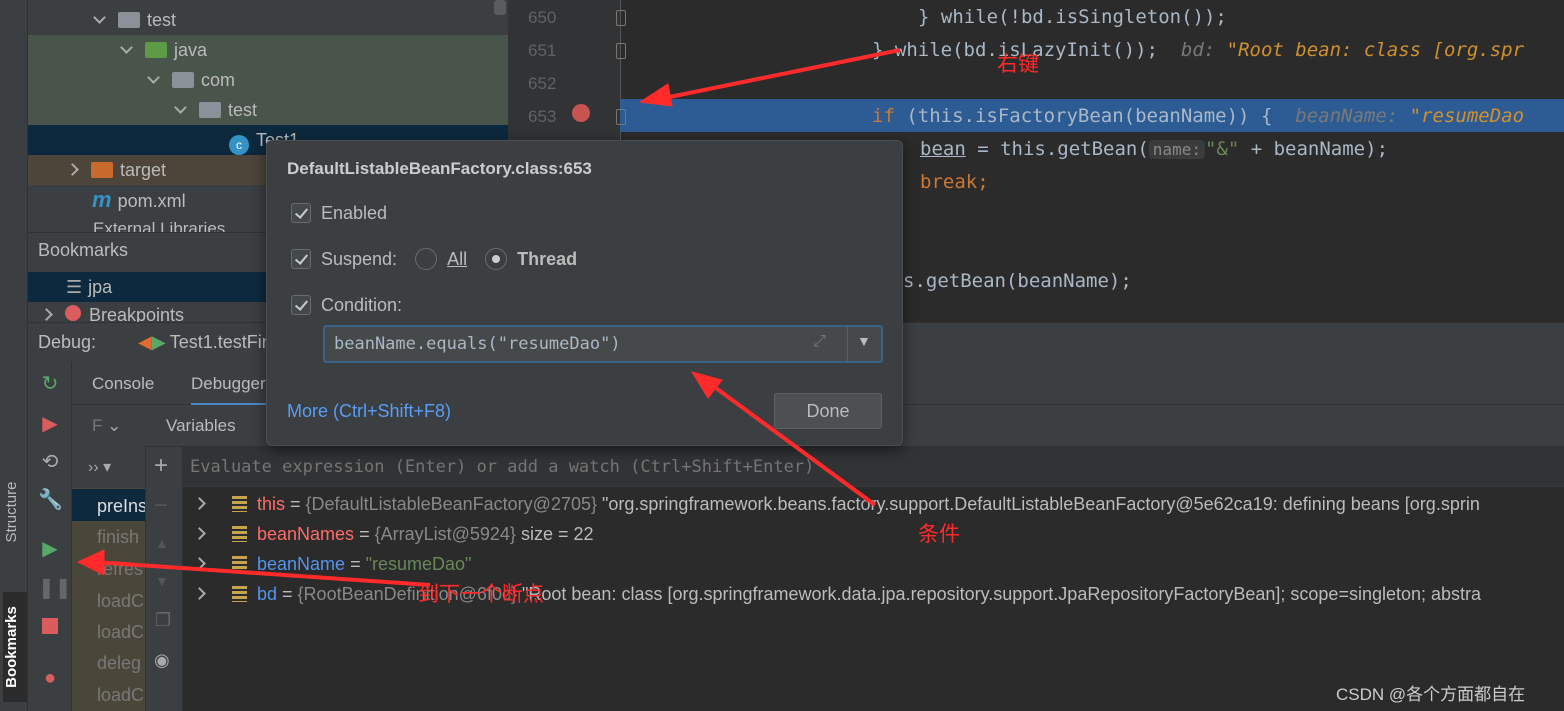 This screenshot has width=1564, height=711. What do you see at coordinates (1018, 64) in the screenshot?
I see `annotation-right-click: 右键` at bounding box center [1018, 64].